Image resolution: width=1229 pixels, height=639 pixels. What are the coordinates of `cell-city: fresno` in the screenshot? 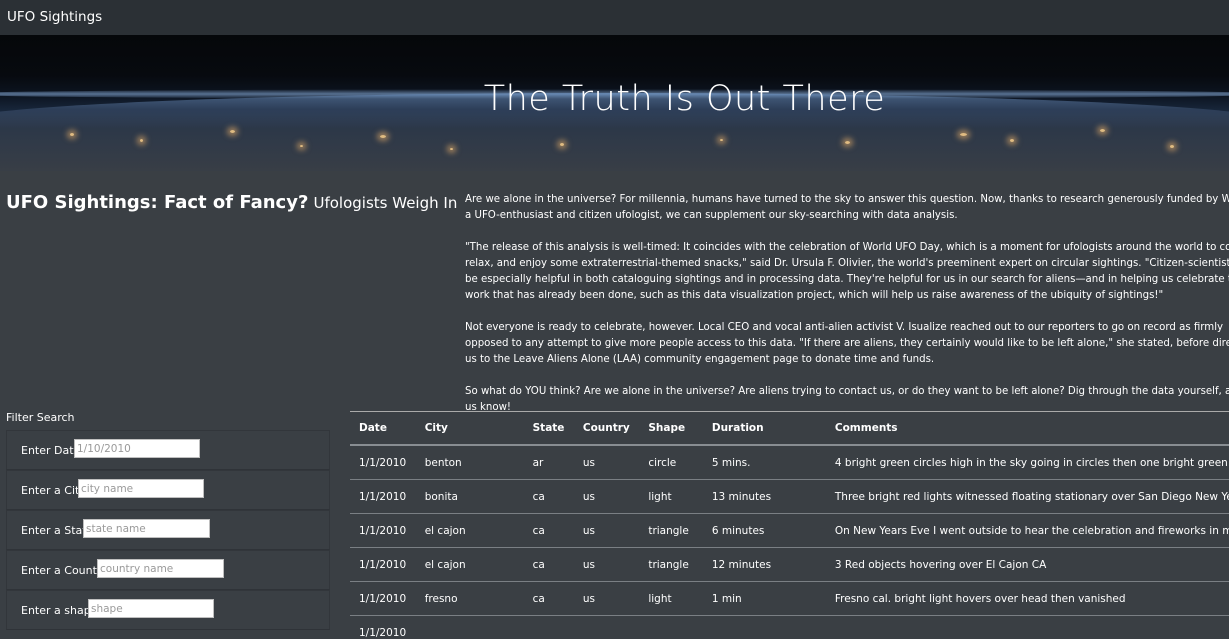 It's located at (469, 598).